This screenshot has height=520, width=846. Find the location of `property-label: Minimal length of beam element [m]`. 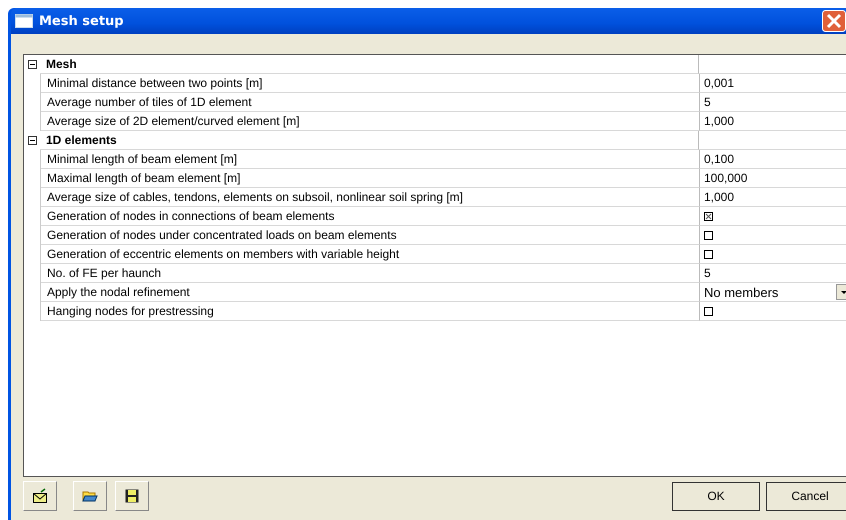

property-label: Minimal length of beam element [m] is located at coordinates (142, 159).